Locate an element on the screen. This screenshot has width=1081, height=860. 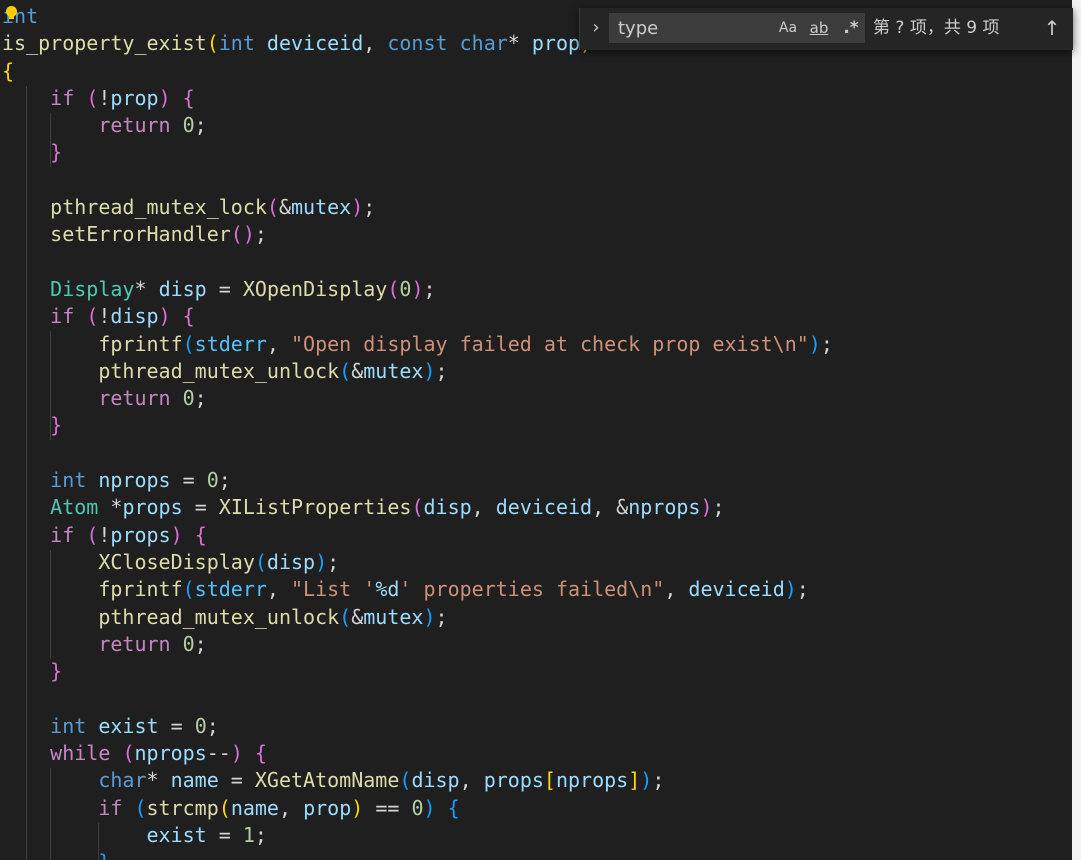
code-token: XCloseDisplay is located at coordinates (176, 561).